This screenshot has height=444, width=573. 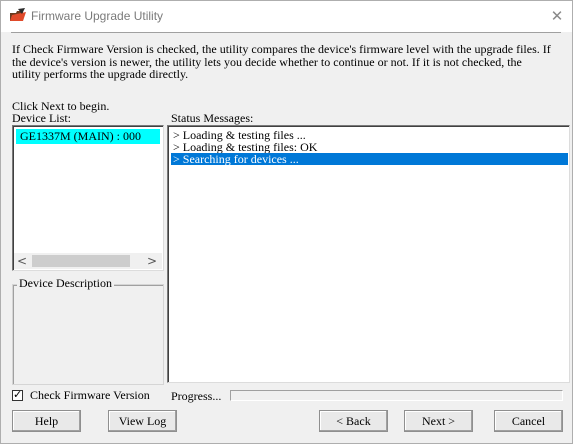 I want to click on device-list-scrollbar: < >, so click(x=88, y=261).